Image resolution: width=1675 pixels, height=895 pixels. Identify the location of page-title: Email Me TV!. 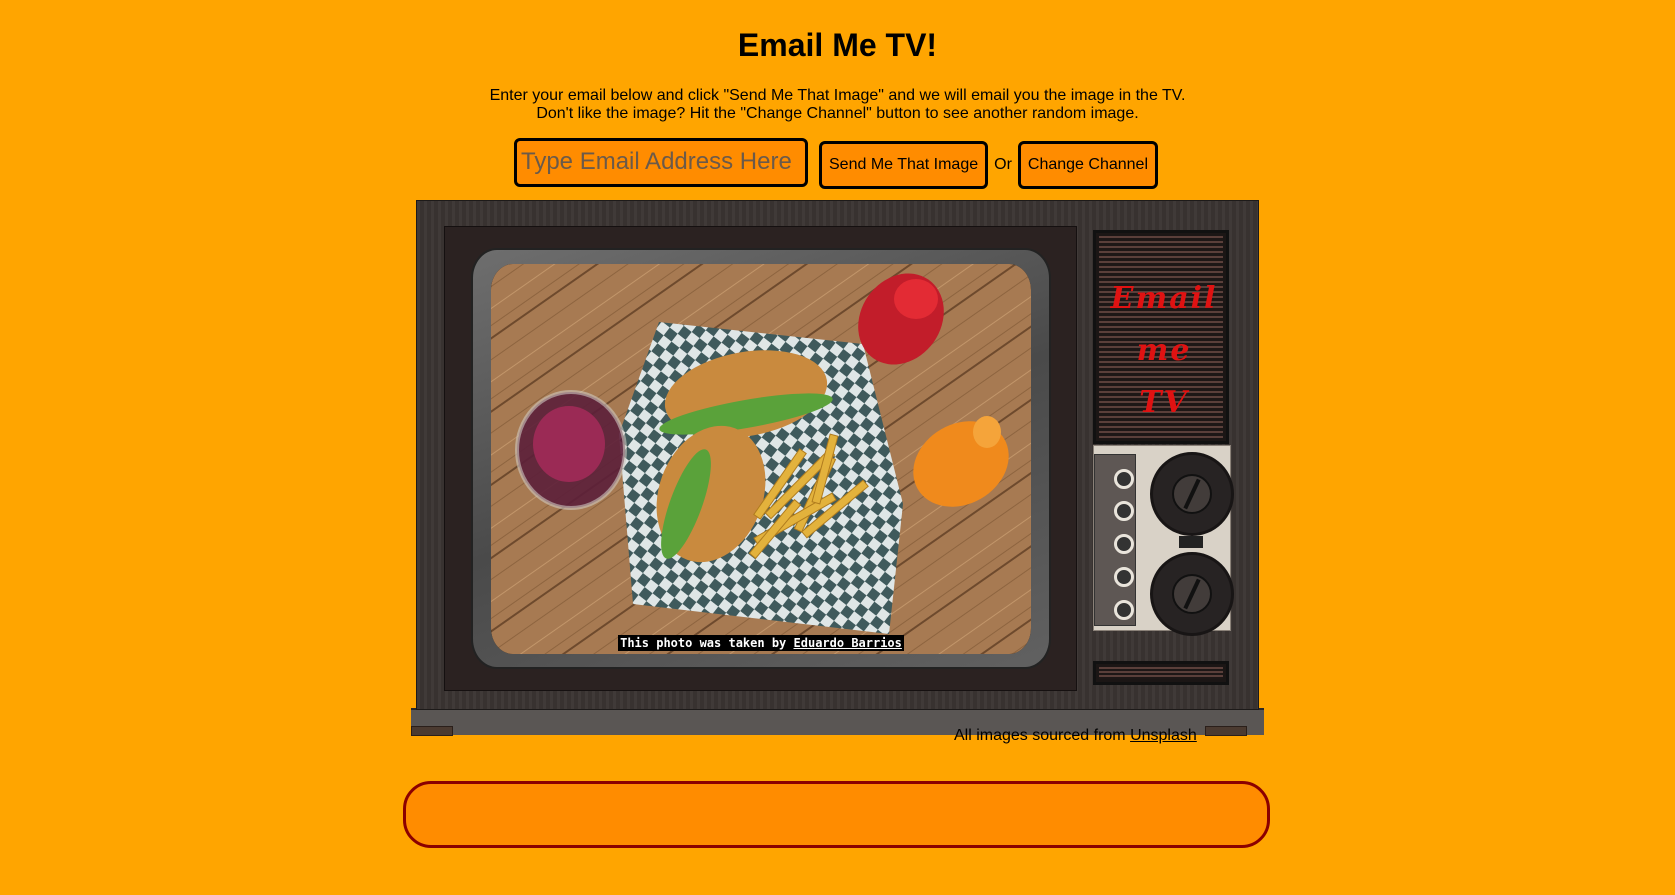
(837, 45).